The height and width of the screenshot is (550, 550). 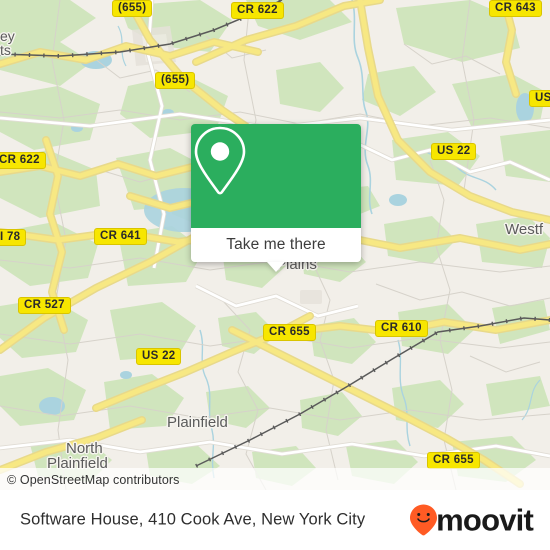 What do you see at coordinates (5, 50) in the screenshot?
I see `place-label-partial-top2: ts` at bounding box center [5, 50].